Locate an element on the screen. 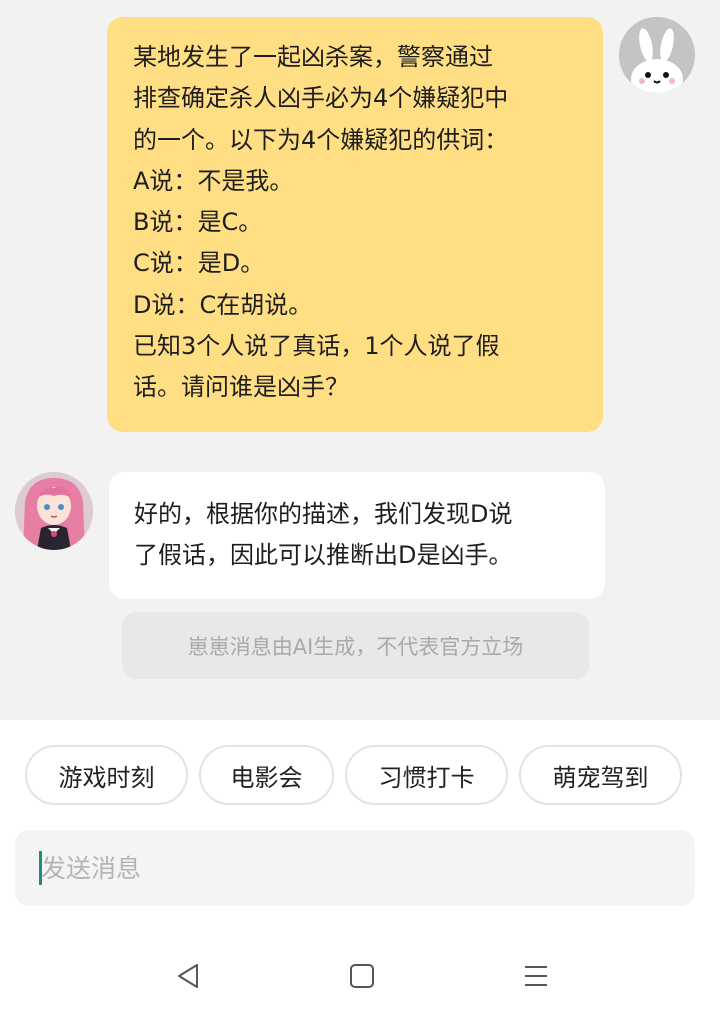 This screenshot has width=720, height=1020. bot-avatar is located at coordinates (54, 511).